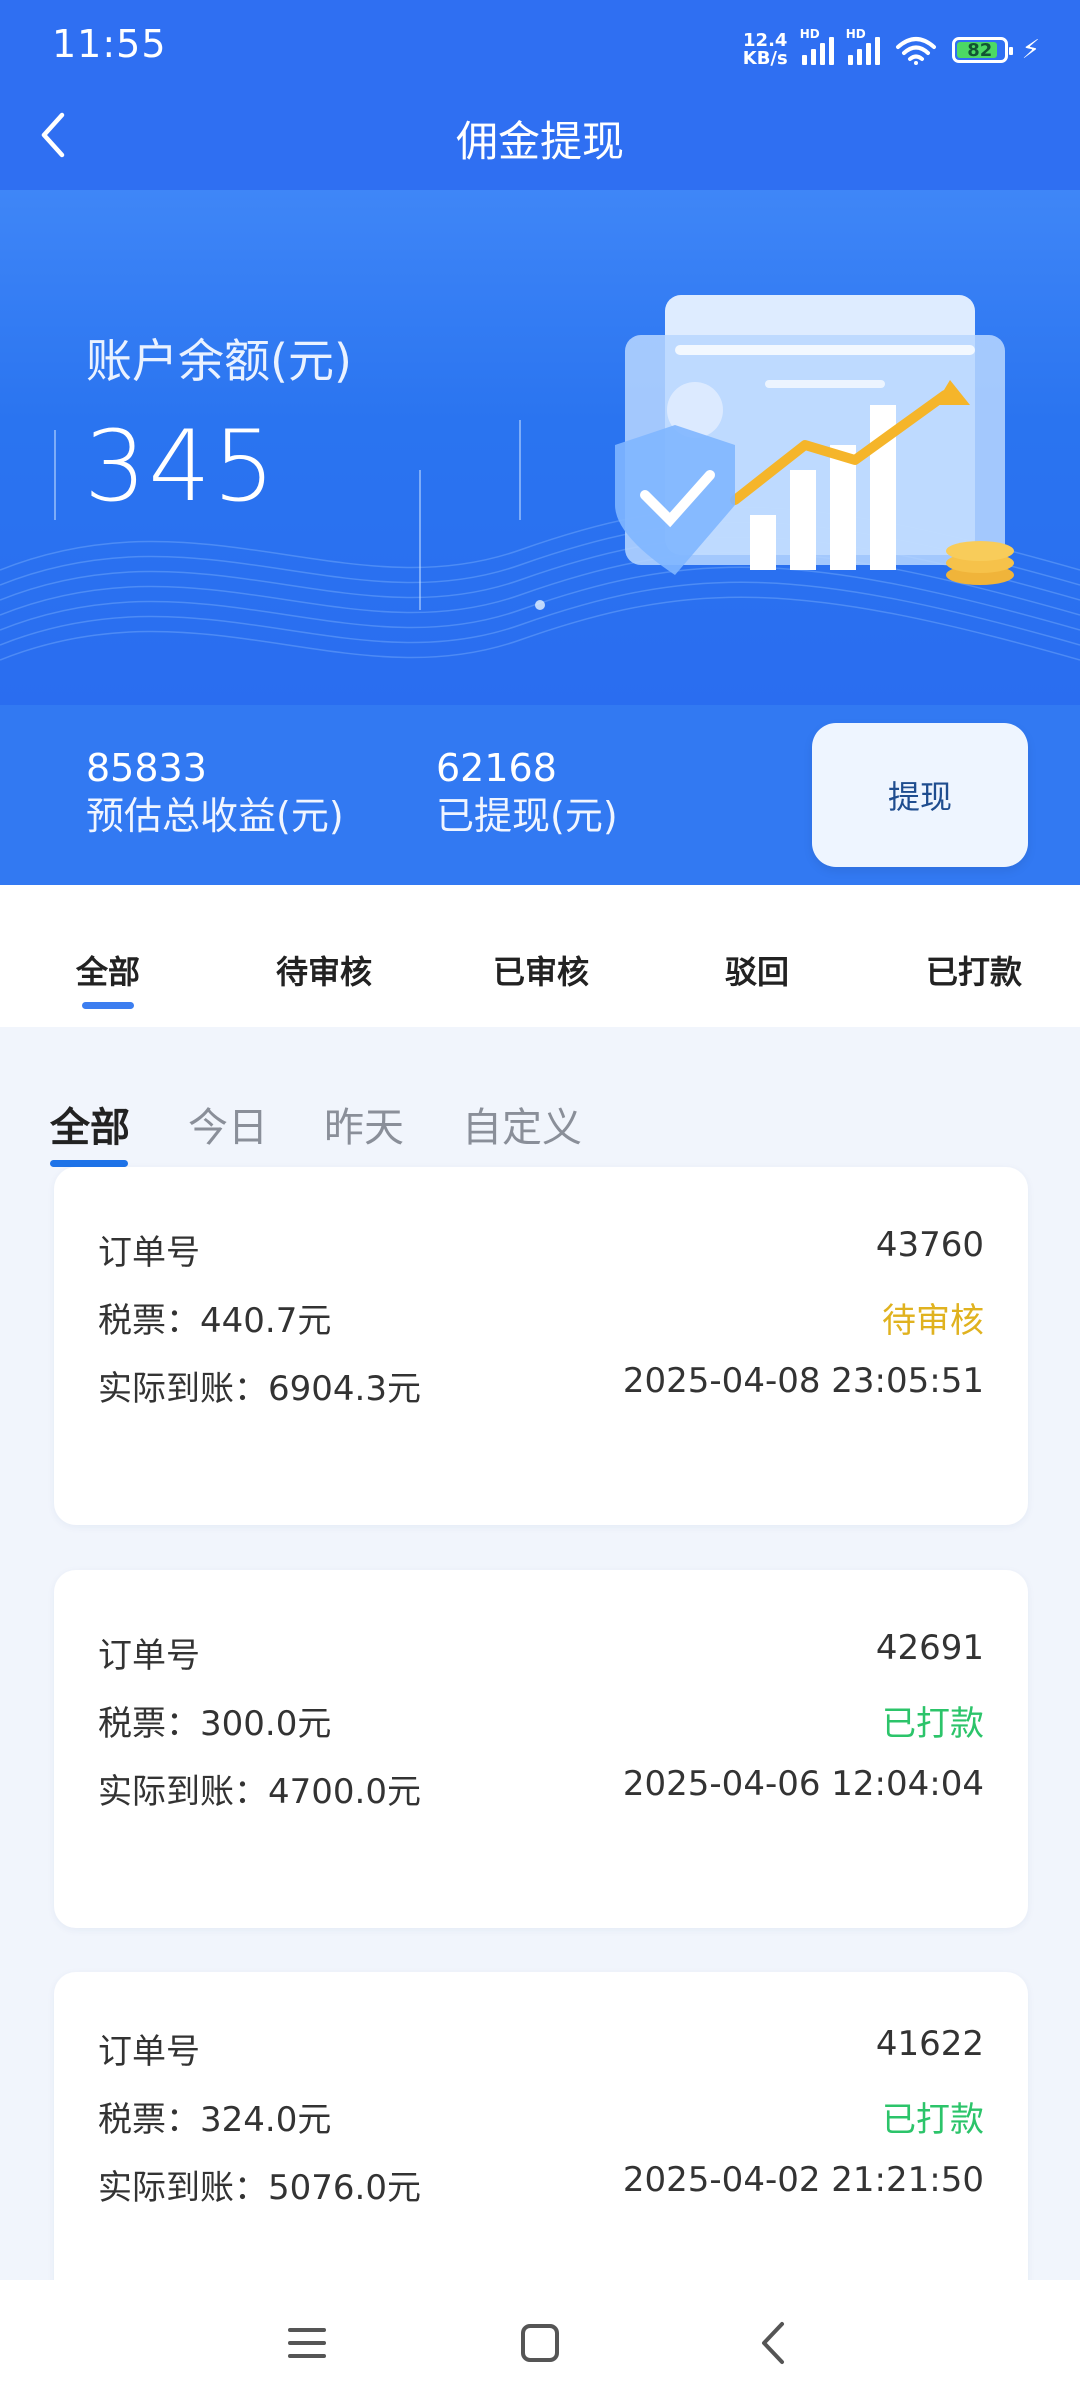  I want to click on battery-level: 82, so click(980, 50).